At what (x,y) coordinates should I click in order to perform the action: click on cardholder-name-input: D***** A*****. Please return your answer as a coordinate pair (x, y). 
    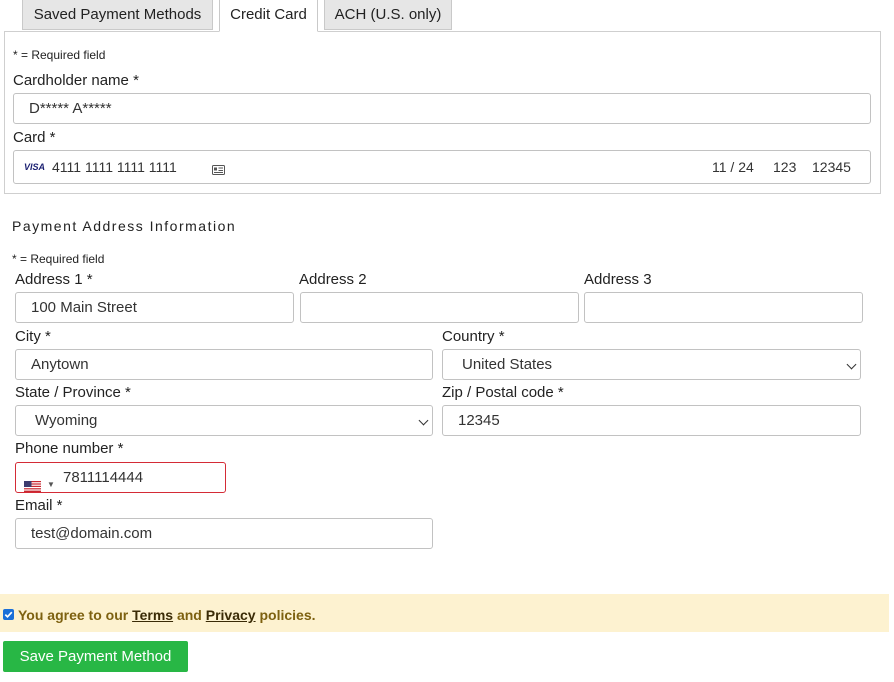
    Looking at the image, I should click on (442, 108).